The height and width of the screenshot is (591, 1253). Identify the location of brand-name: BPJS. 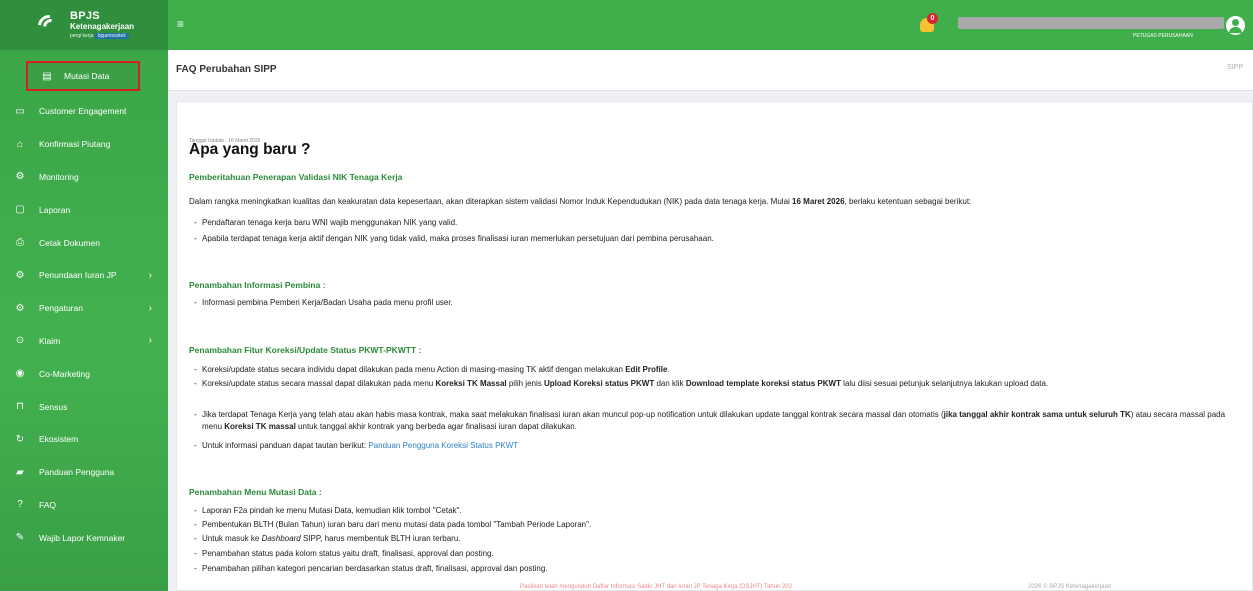
(85, 16).